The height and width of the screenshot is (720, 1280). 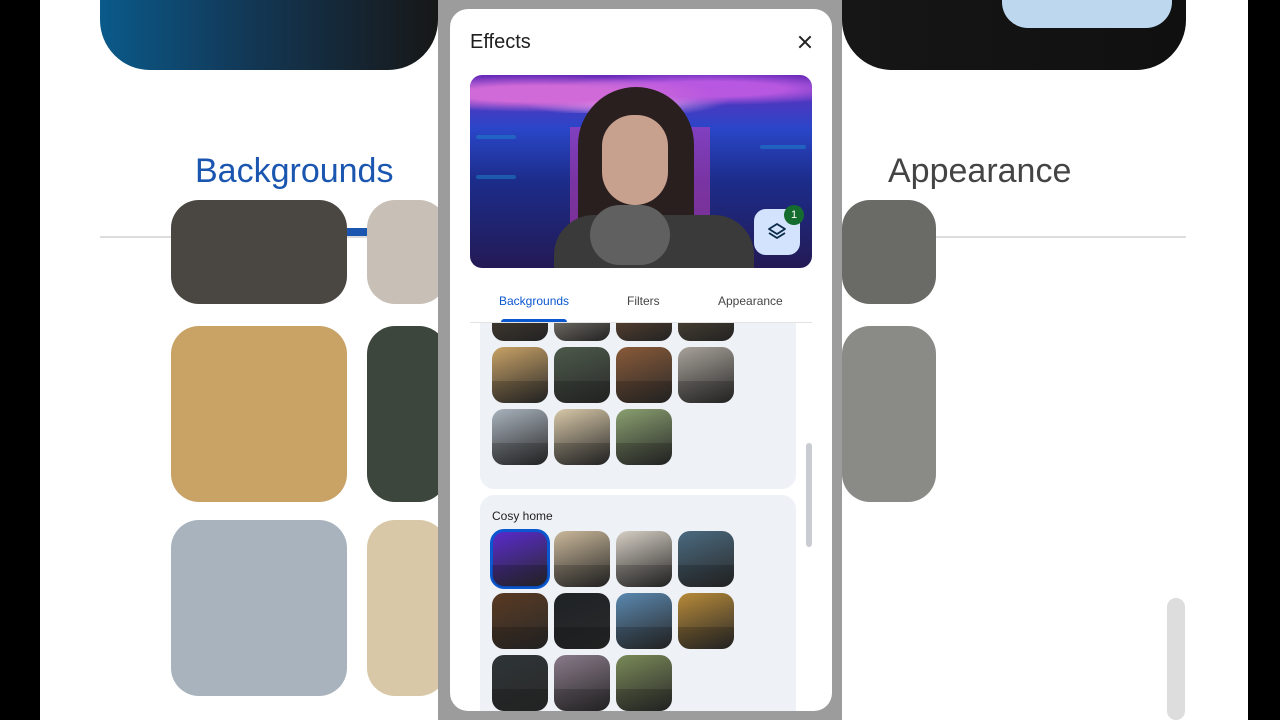 What do you see at coordinates (777, 231) in the screenshot?
I see `layers-icon` at bounding box center [777, 231].